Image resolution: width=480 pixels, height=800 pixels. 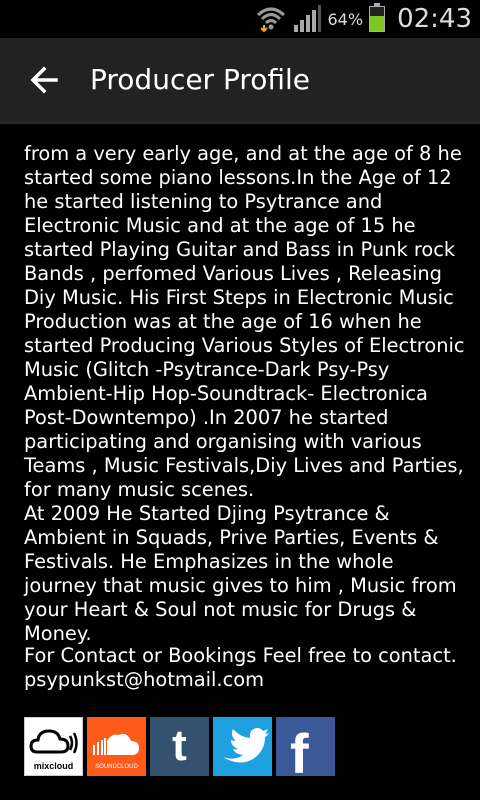 What do you see at coordinates (299, 749) in the screenshot?
I see `facebook-icon: f` at bounding box center [299, 749].